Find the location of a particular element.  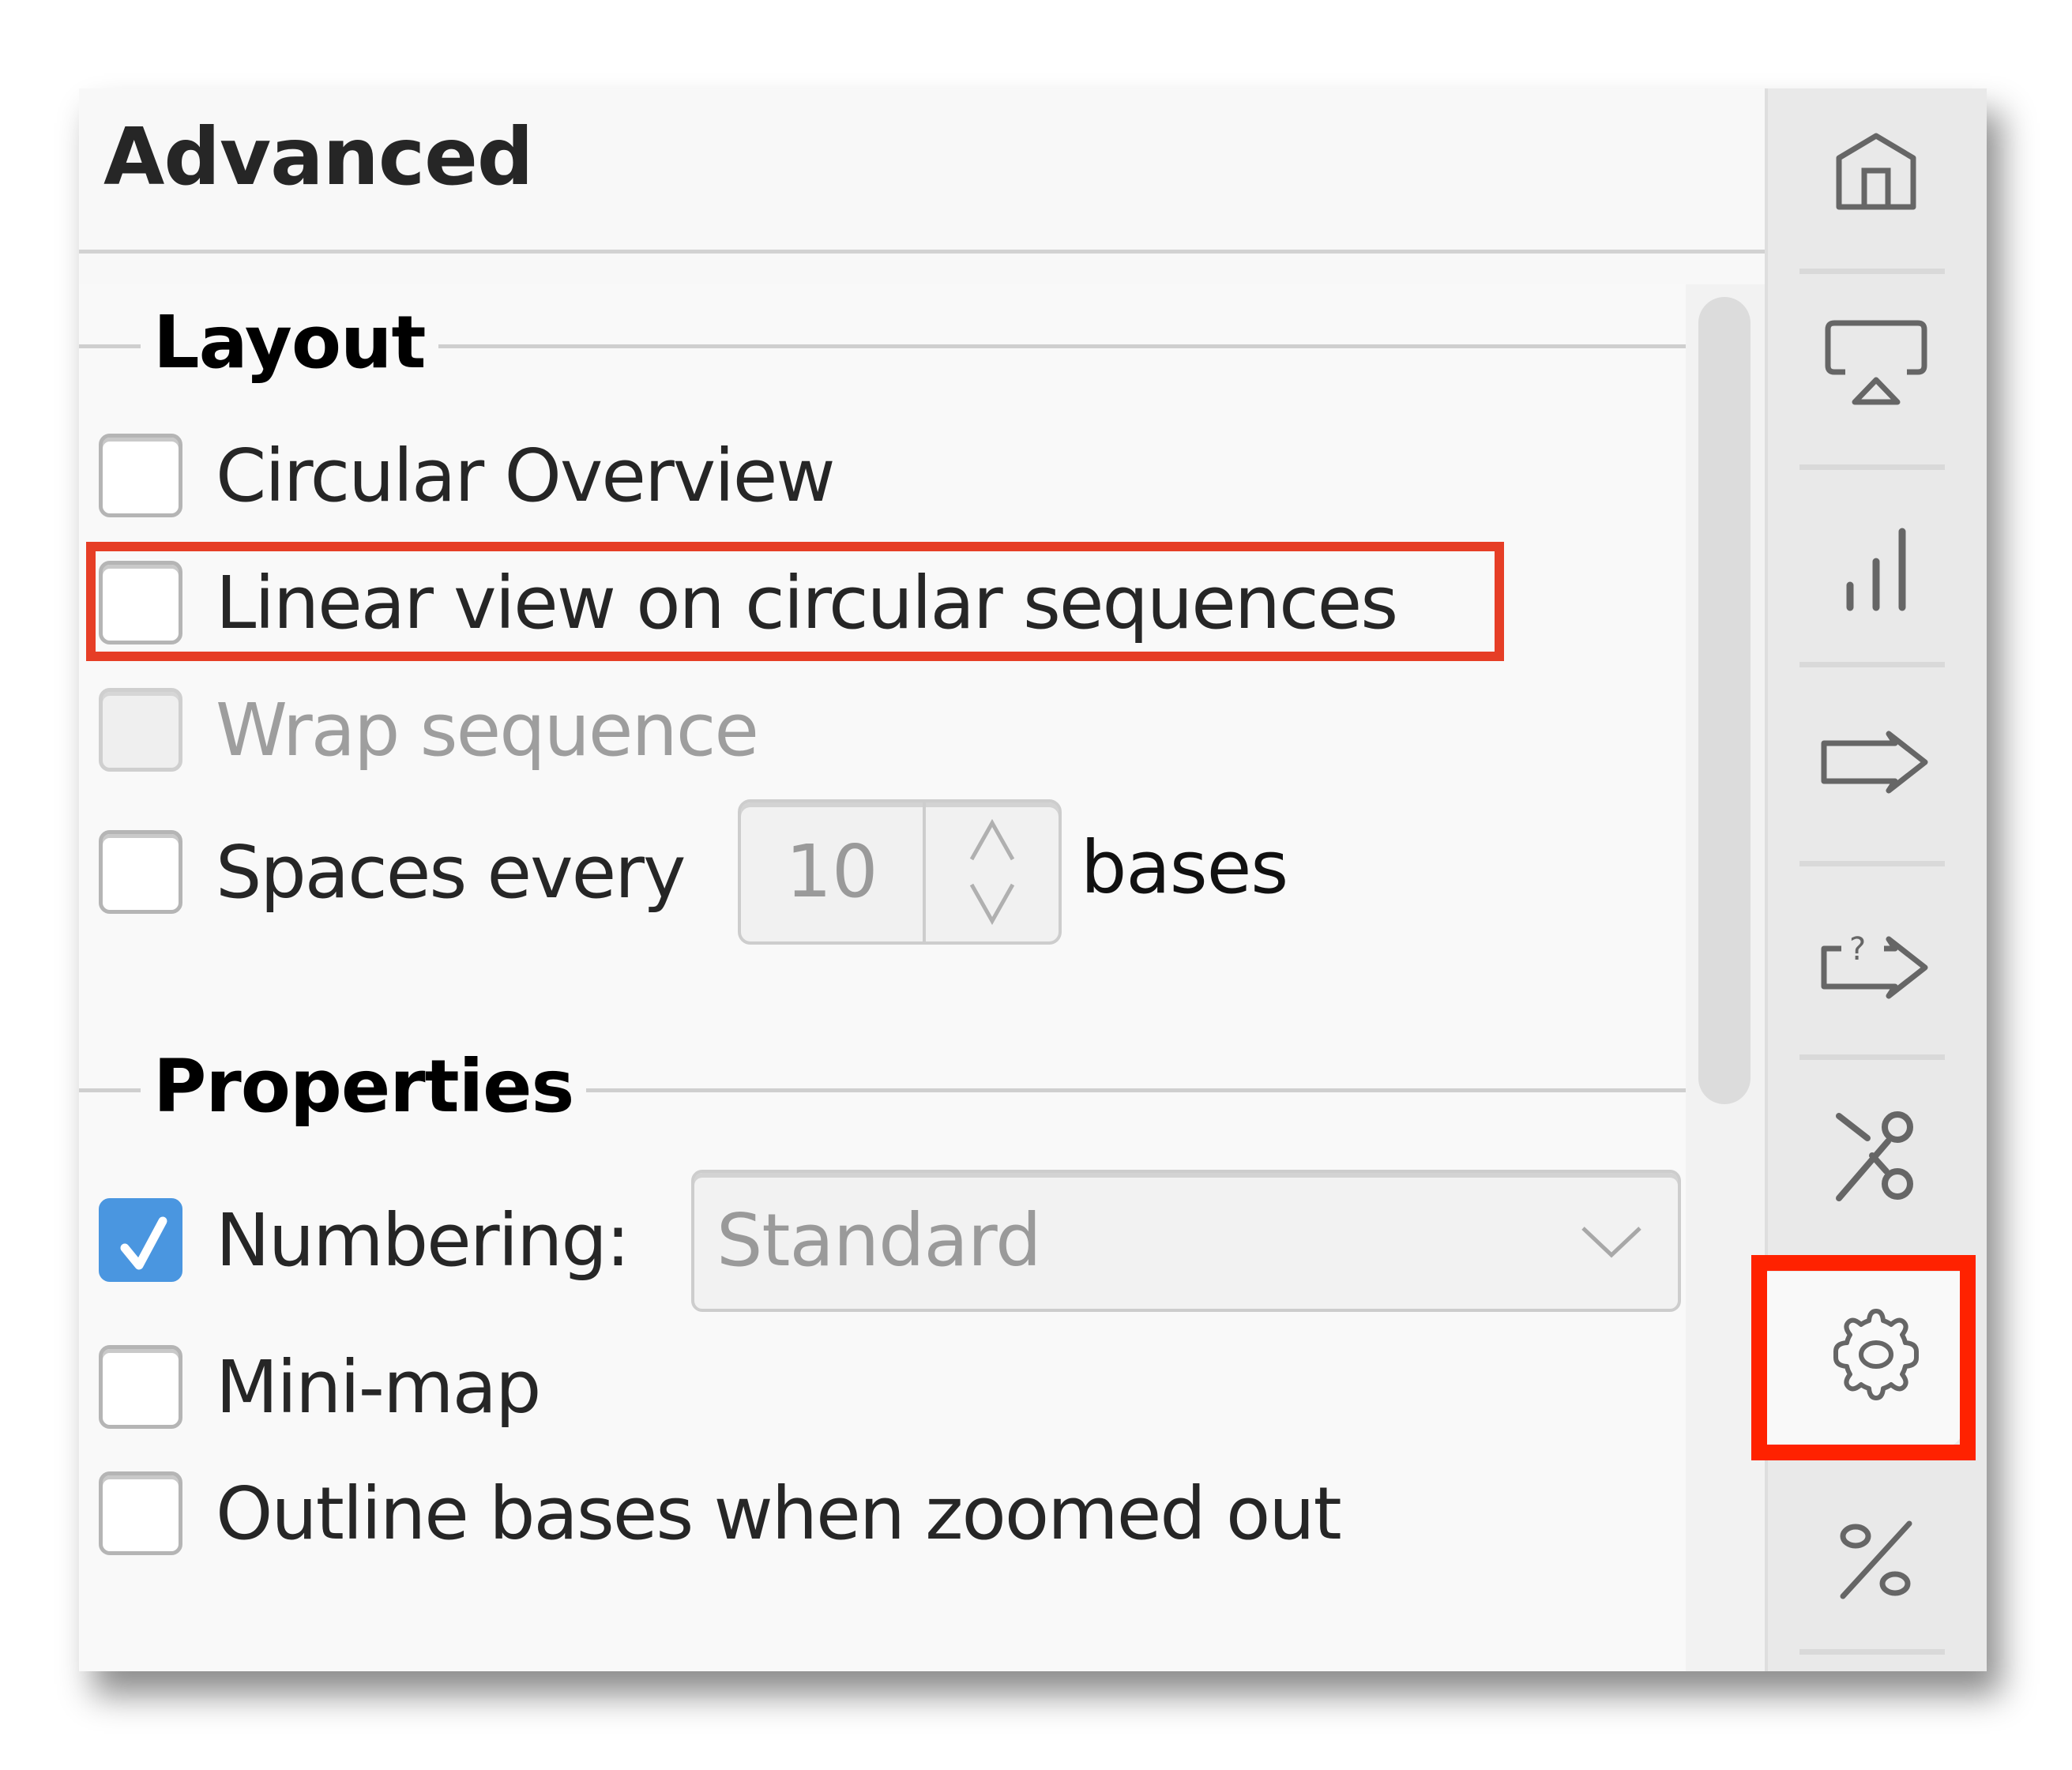

home-icon is located at coordinates (1876, 171).